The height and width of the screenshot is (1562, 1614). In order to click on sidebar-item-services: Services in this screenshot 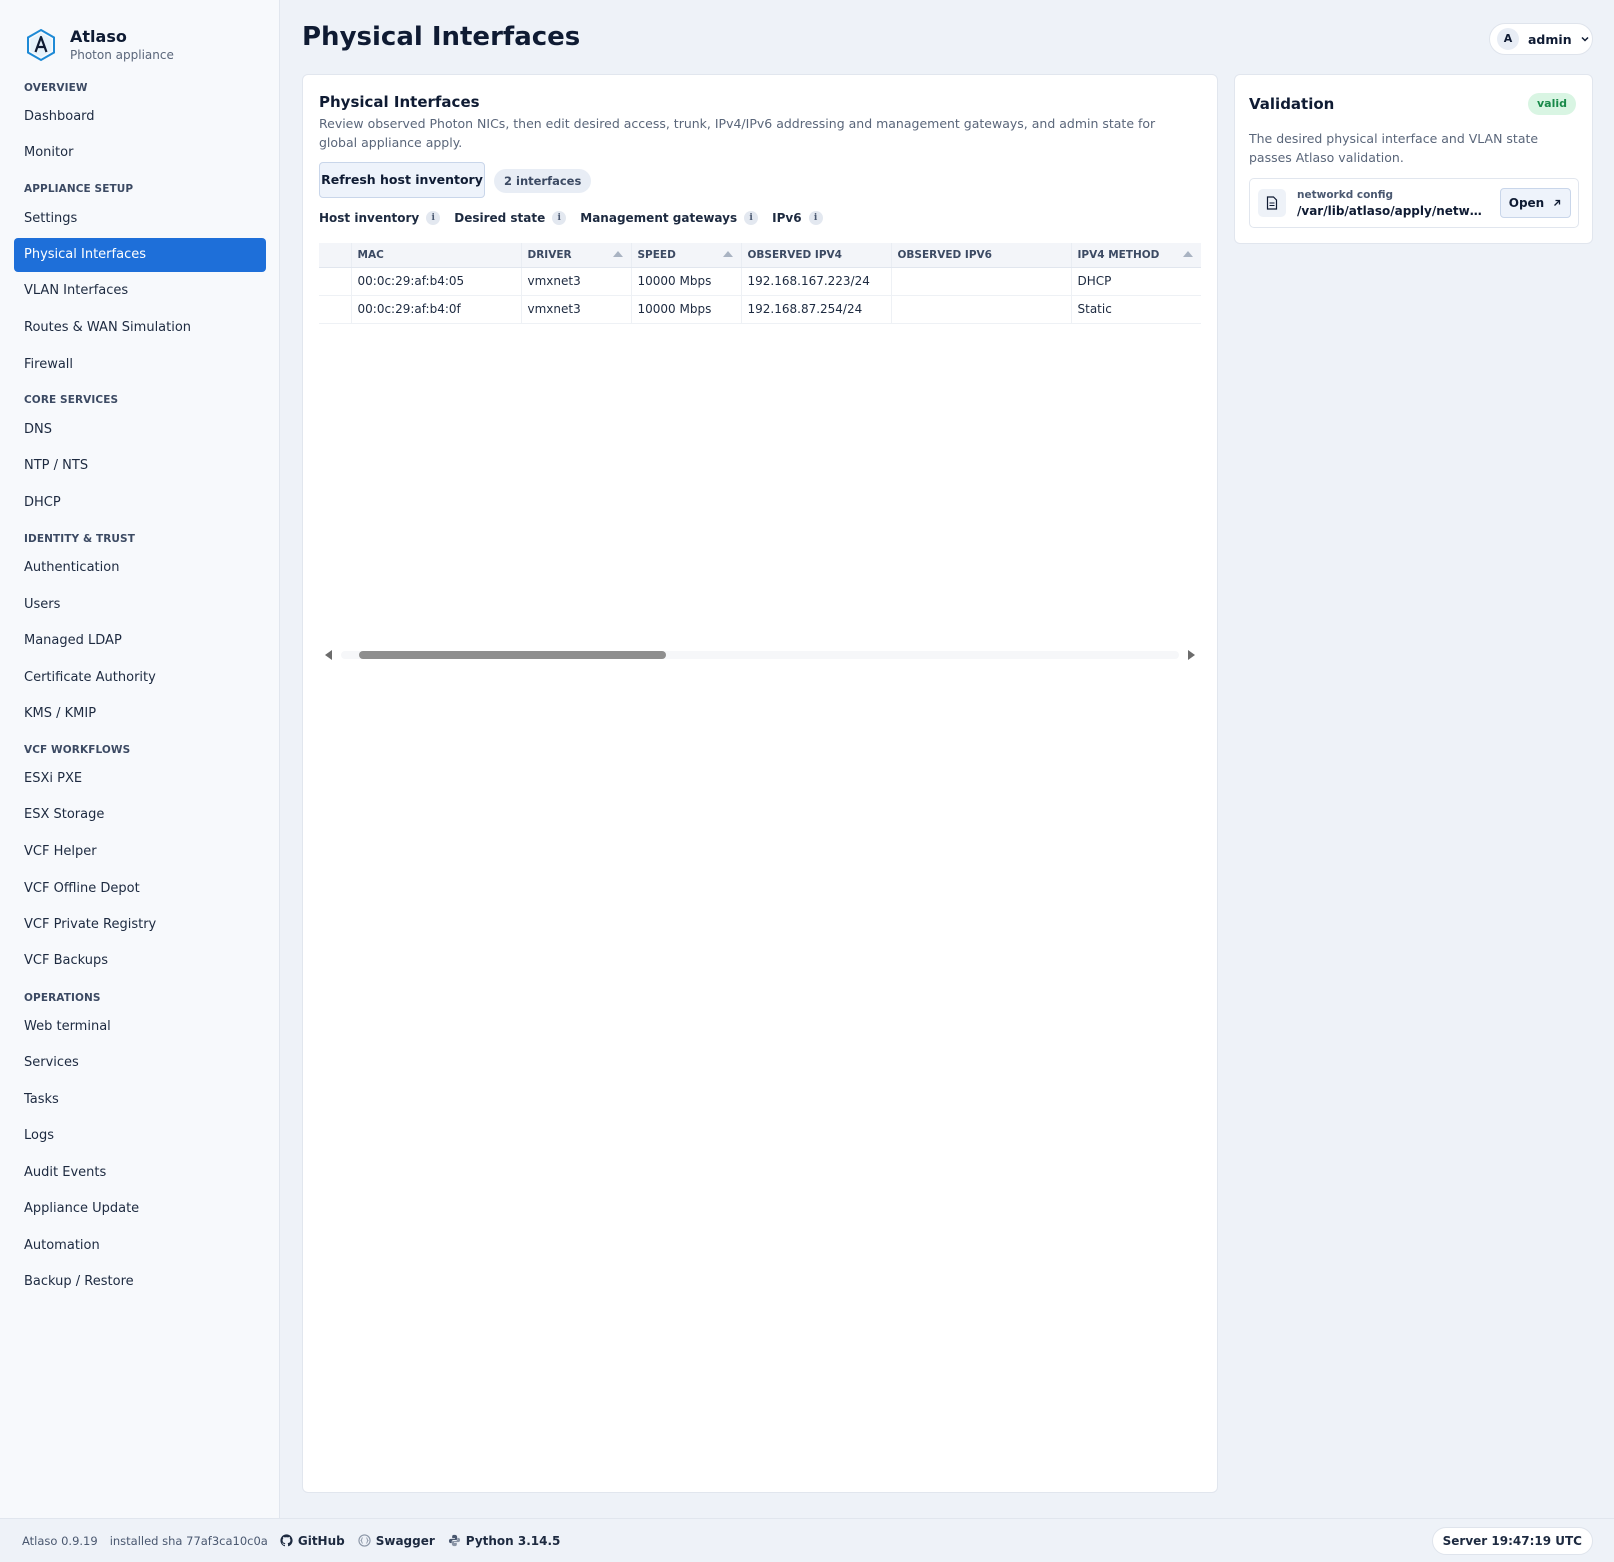, I will do `click(140, 1063)`.